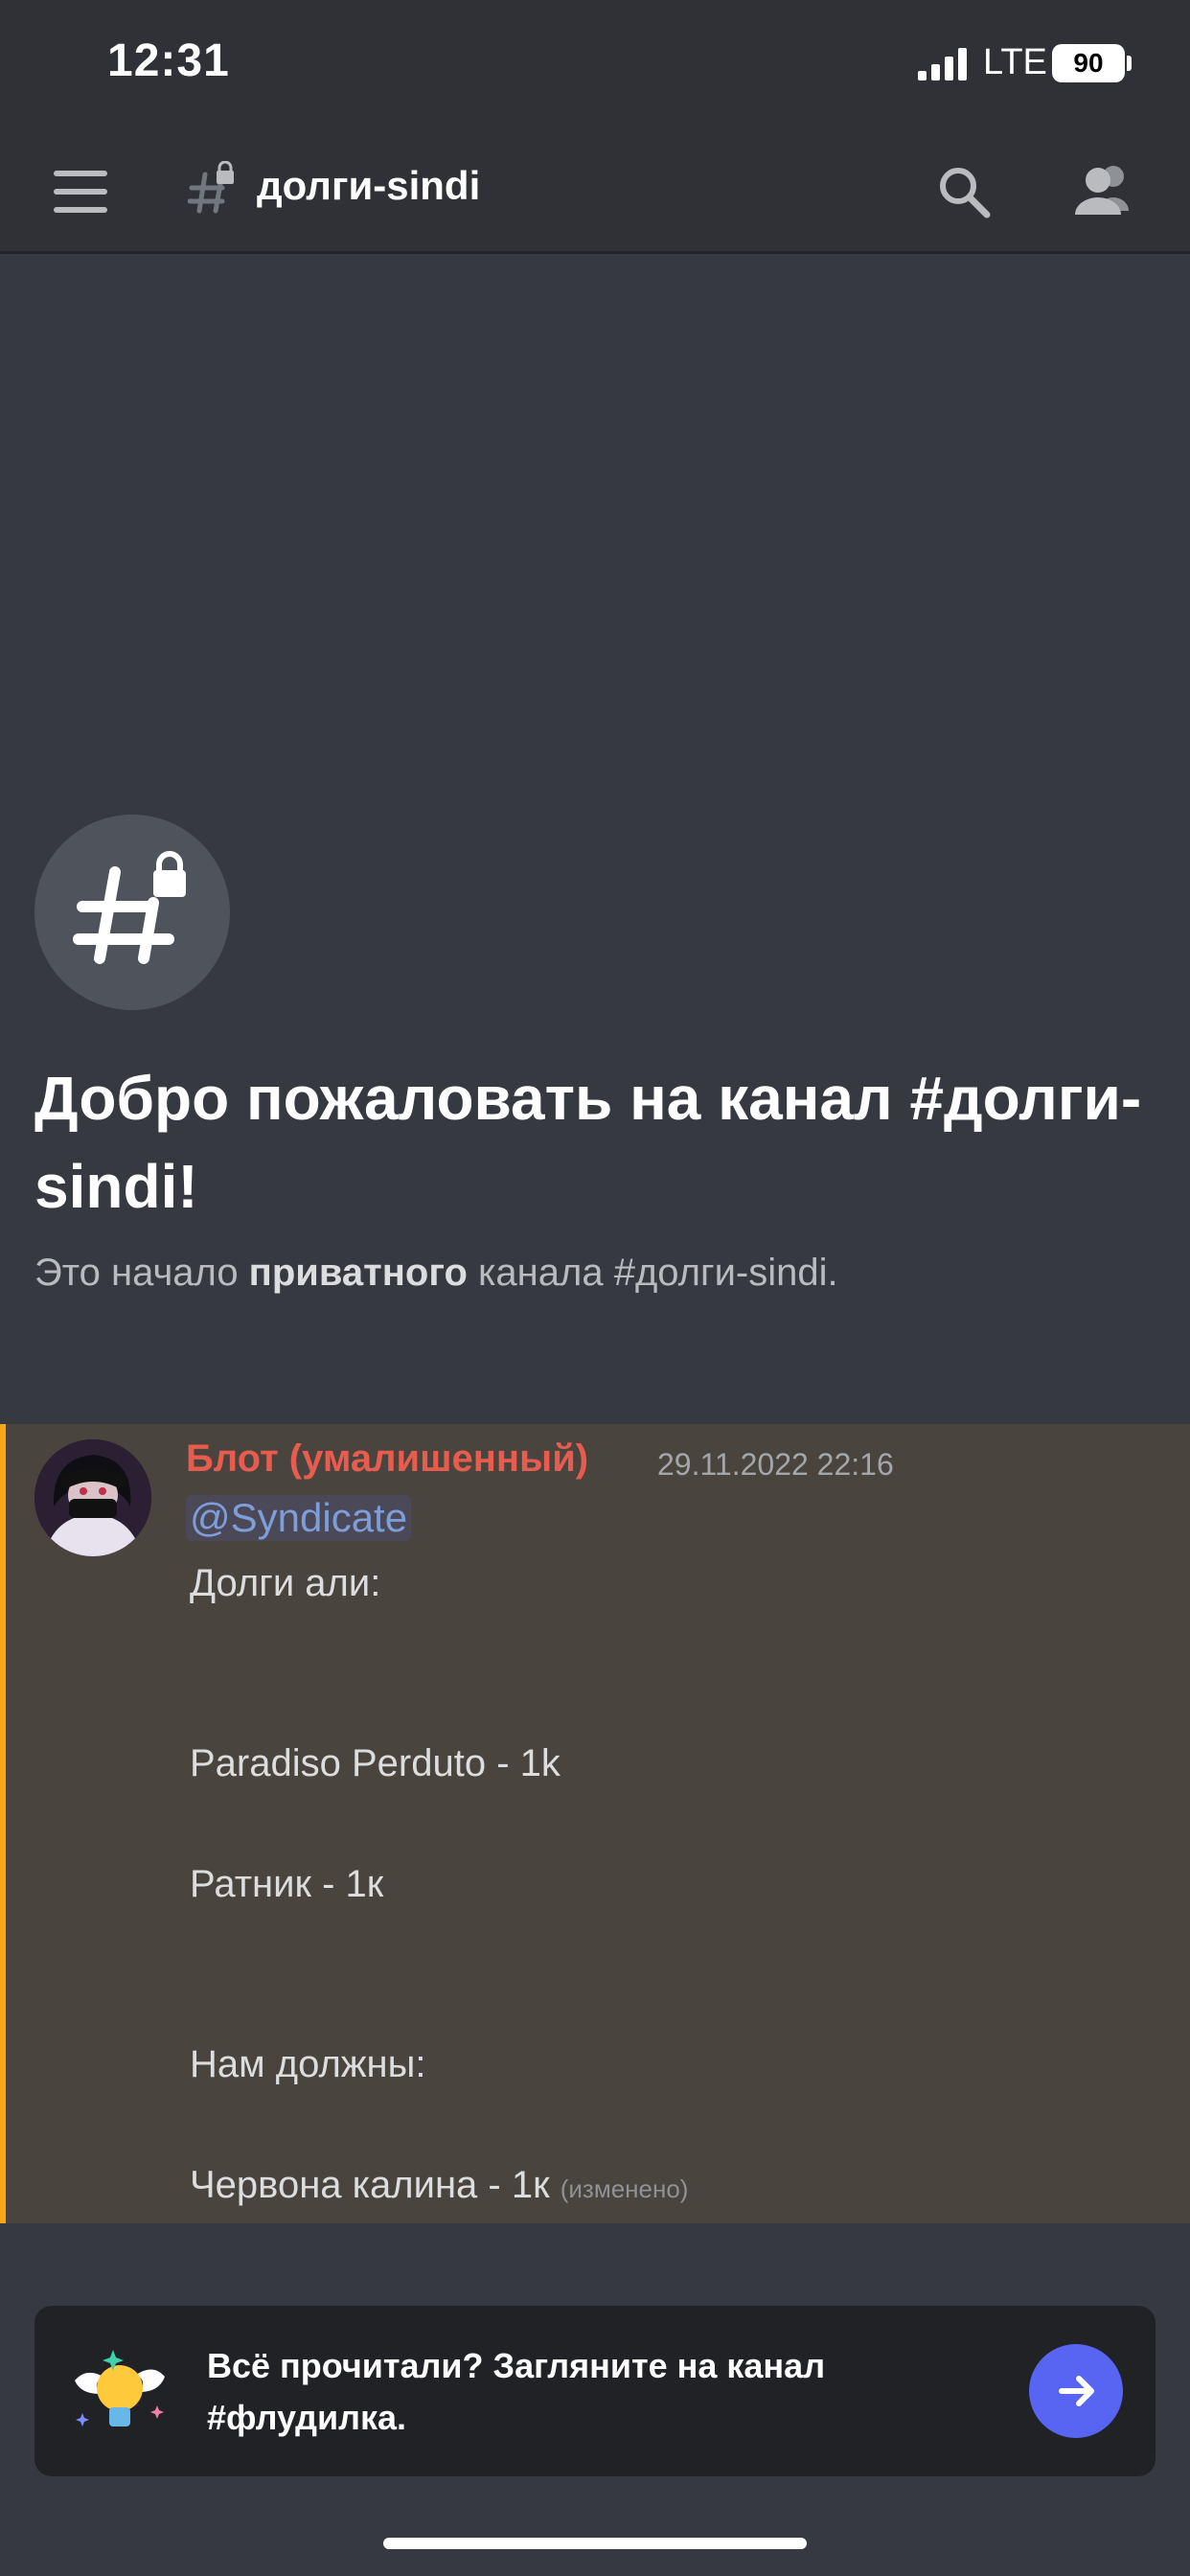 Image resolution: width=1190 pixels, height=2576 pixels. Describe the element at coordinates (653, 1273) in the screenshot. I see `welcome-subtitle-suffix: канала #долги-sindi.` at that location.